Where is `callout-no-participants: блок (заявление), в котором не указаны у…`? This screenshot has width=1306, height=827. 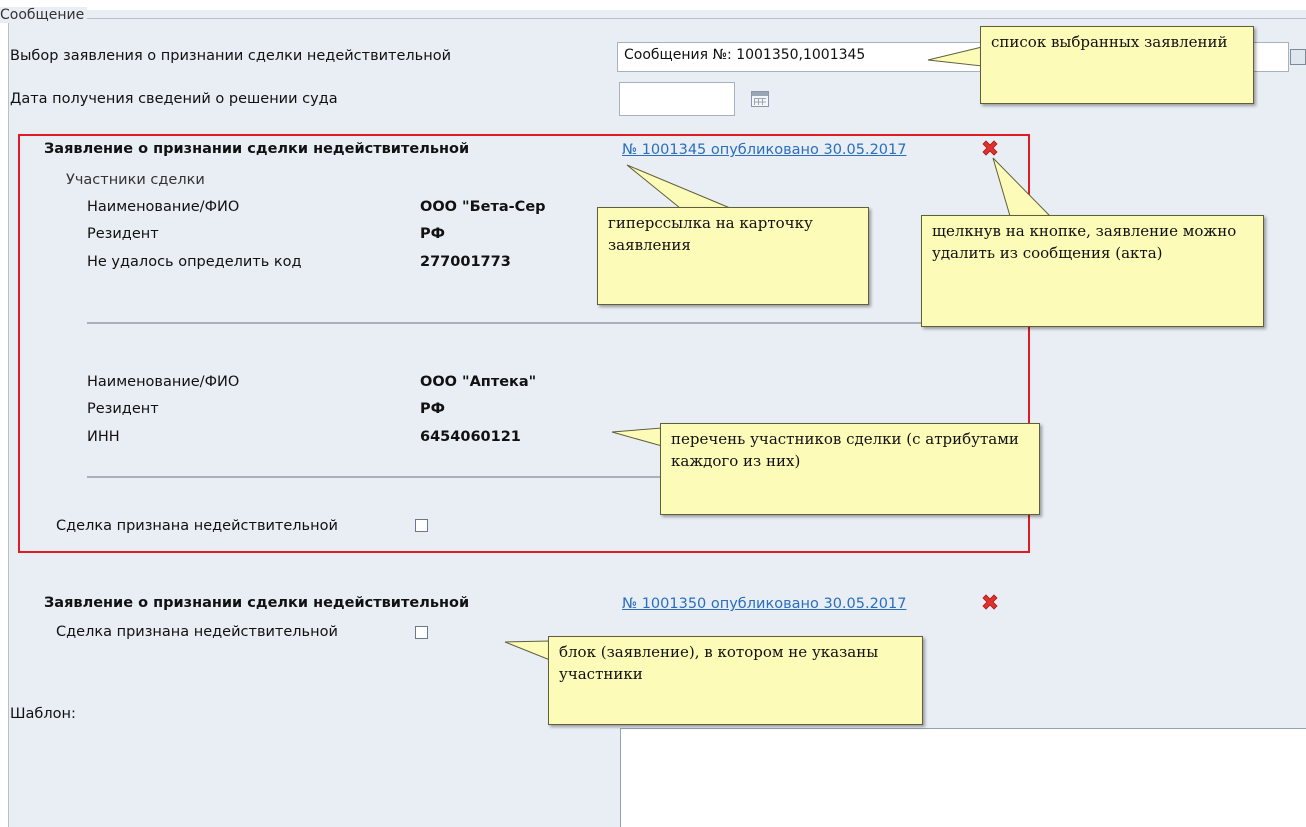 callout-no-participants: блок (заявление), в котором не указаны у… is located at coordinates (735, 680).